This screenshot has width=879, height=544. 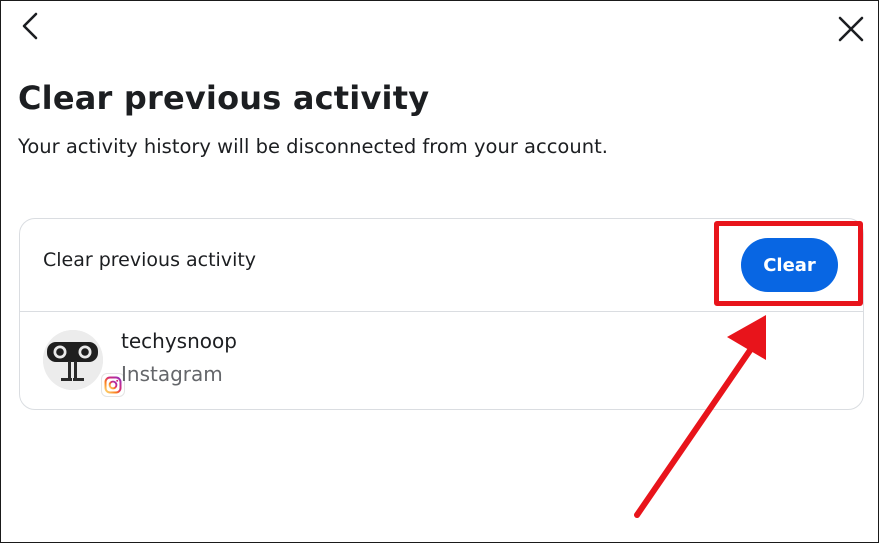 What do you see at coordinates (172, 374) in the screenshot?
I see `account-platform: Instagram` at bounding box center [172, 374].